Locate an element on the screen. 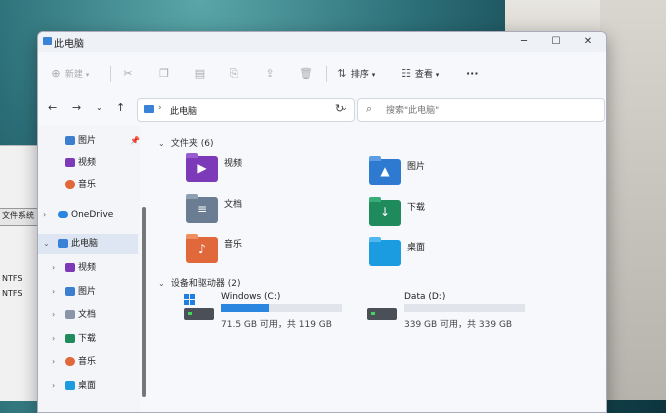 Image resolution: width=666 pixels, height=413 pixels. download-arrow-icon: ↓ is located at coordinates (385, 212).